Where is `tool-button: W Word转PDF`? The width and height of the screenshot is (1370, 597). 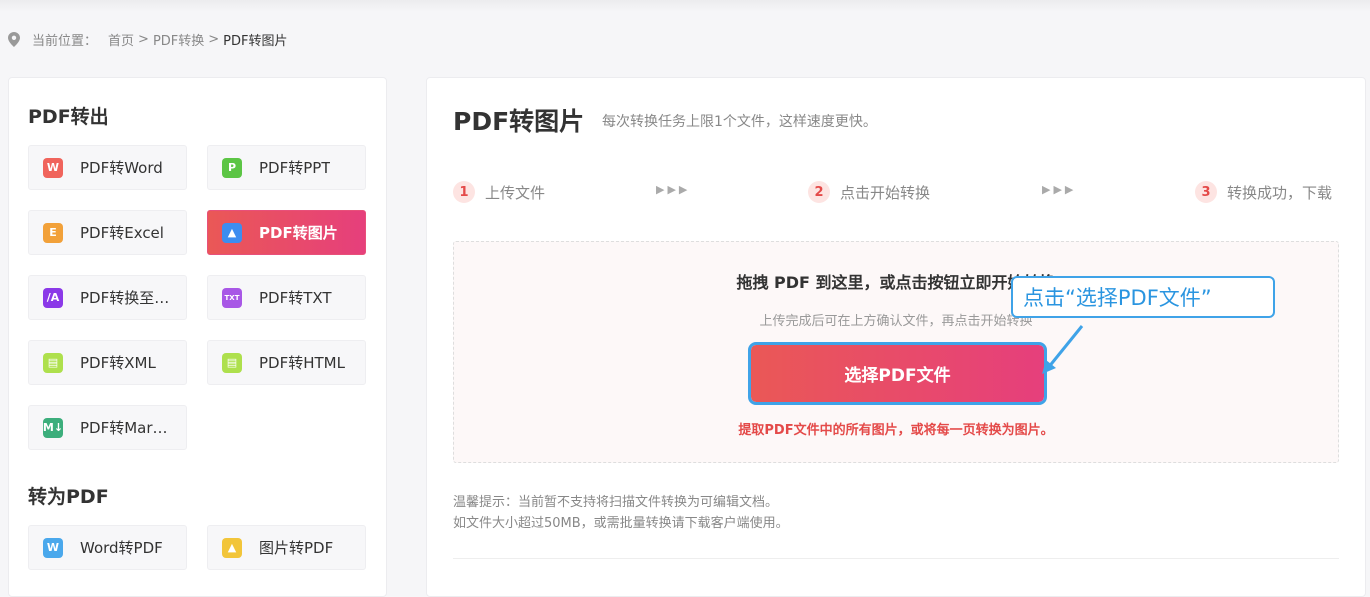
tool-button: W Word转PDF is located at coordinates (107, 547).